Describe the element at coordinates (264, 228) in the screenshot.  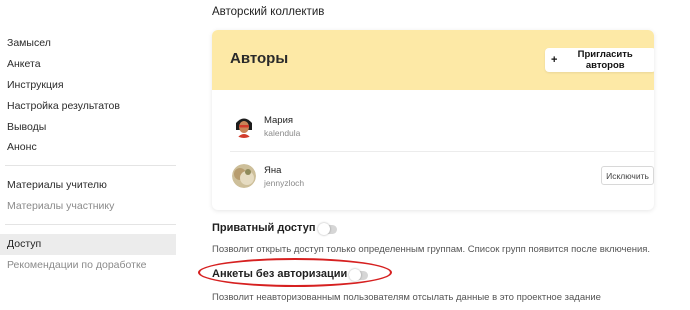
I see `private-access-label: Приватный доступ` at that location.